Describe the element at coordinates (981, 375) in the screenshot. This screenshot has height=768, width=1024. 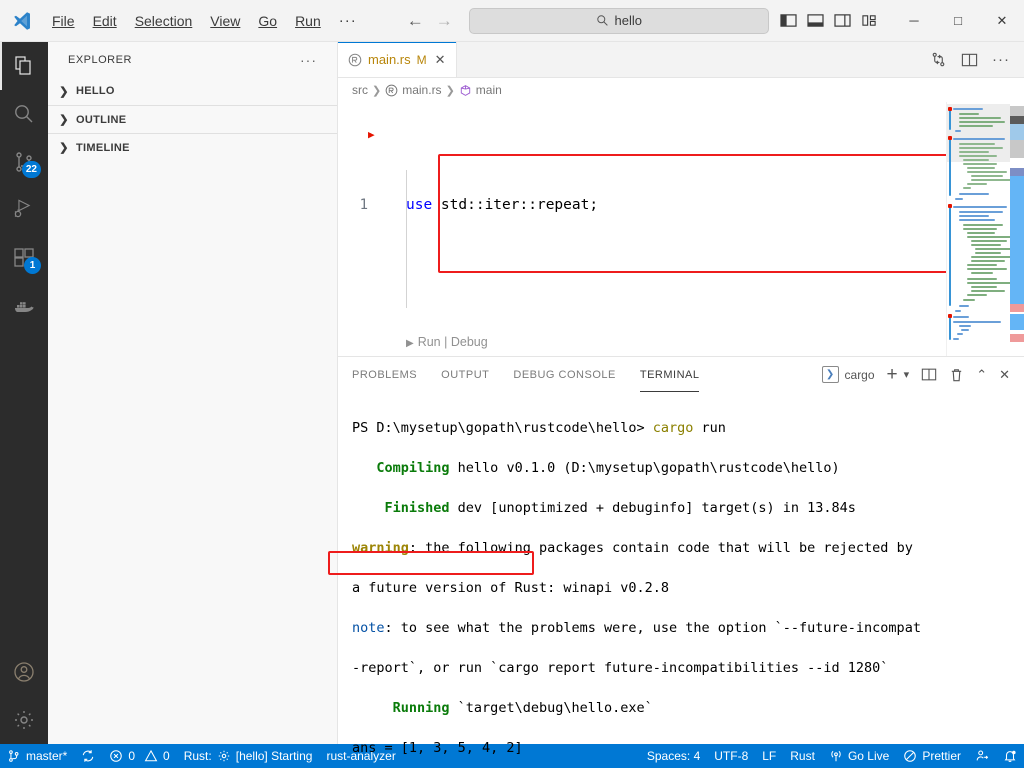
I see `maximize-panel-icon: ⌃` at that location.